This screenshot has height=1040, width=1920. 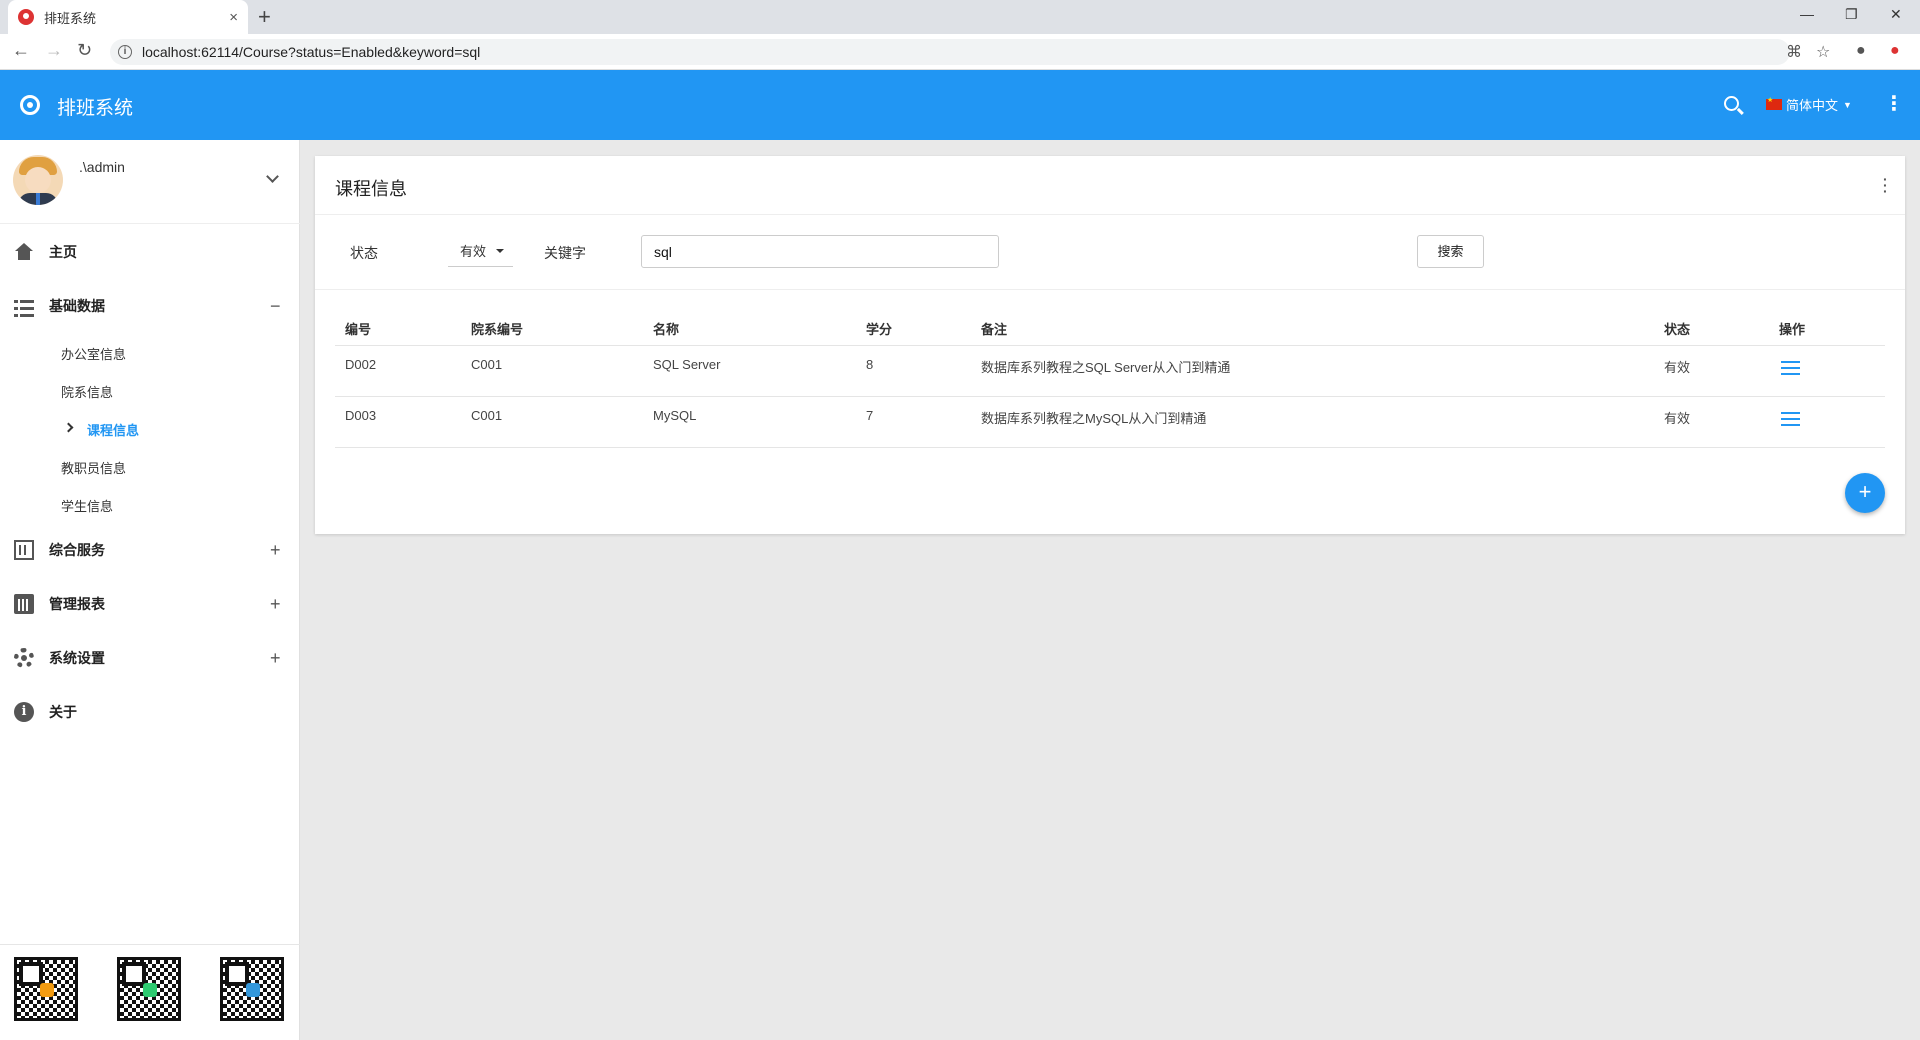 I want to click on chart-icon, so click(x=24, y=604).